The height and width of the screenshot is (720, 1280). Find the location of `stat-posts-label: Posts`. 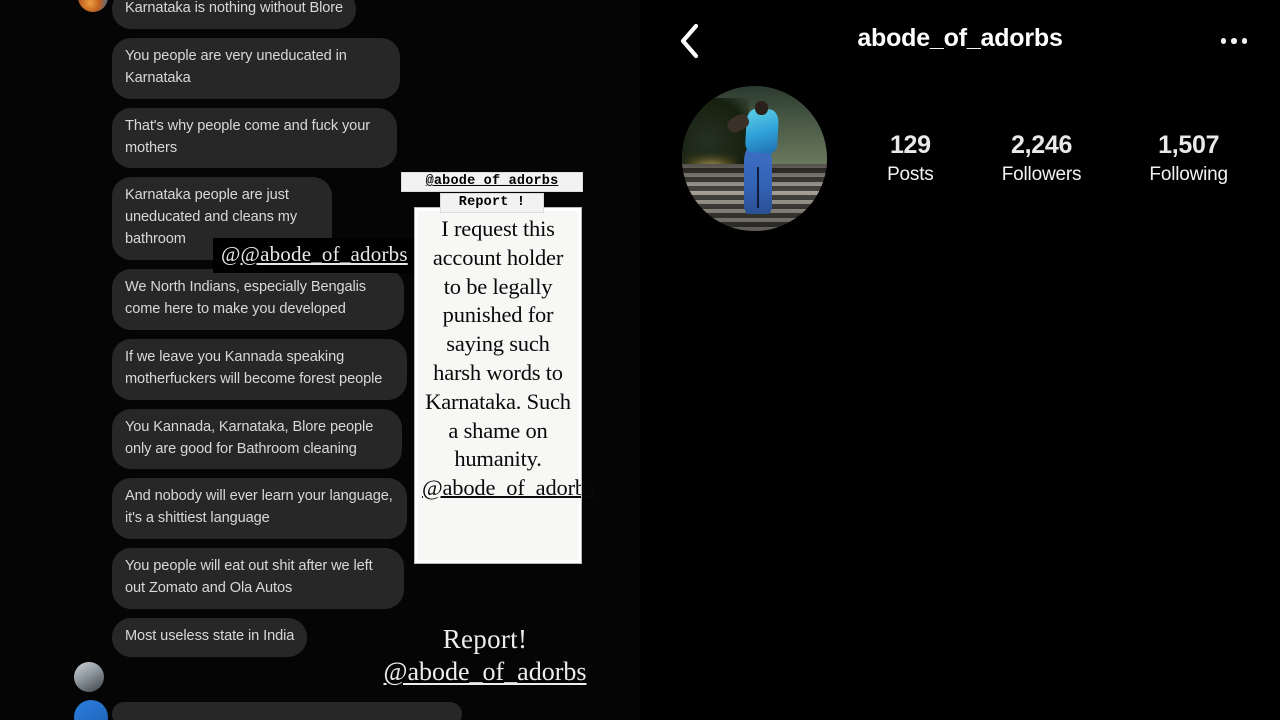

stat-posts-label: Posts is located at coordinates (910, 174).